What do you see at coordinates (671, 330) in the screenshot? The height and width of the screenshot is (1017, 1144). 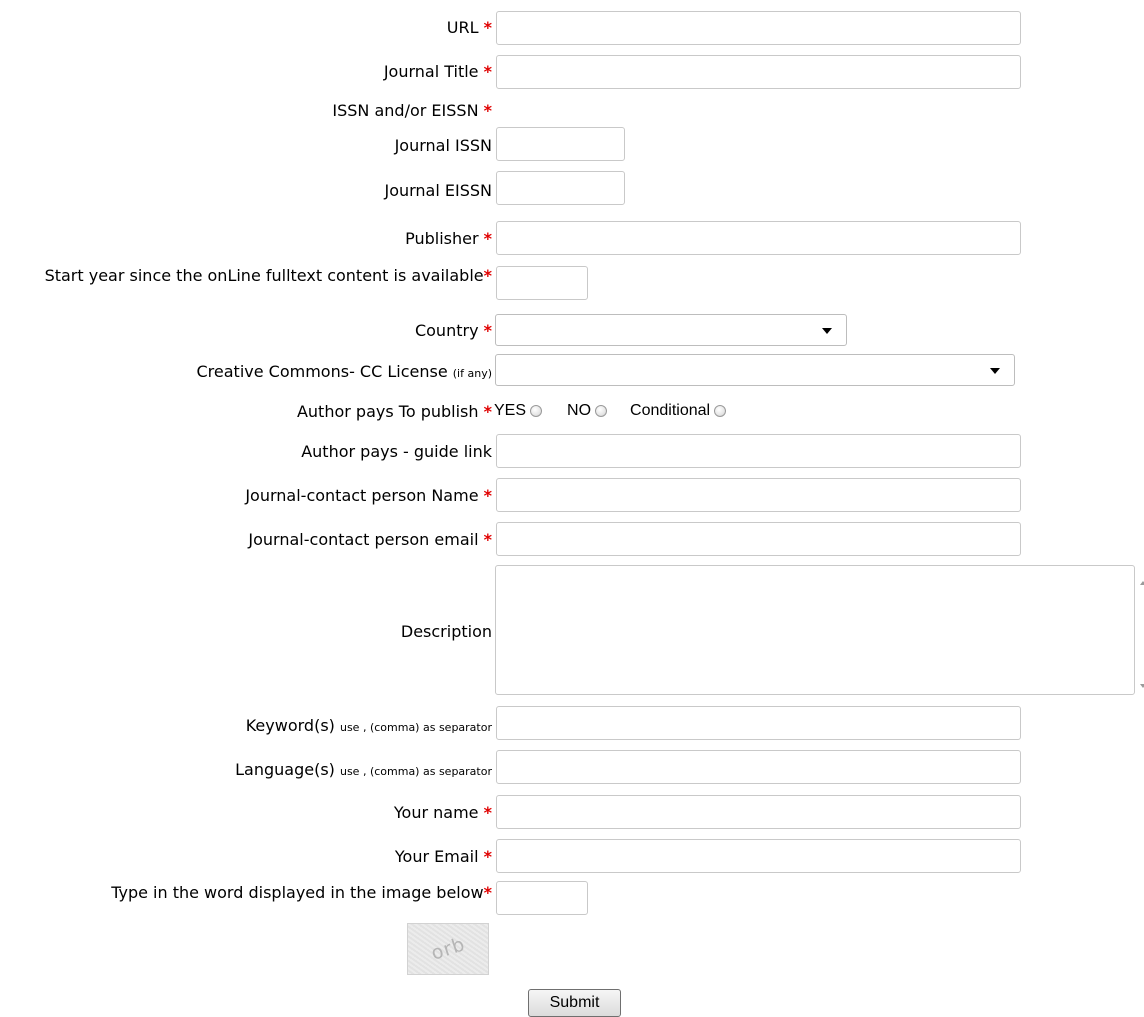 I see `country-select` at bounding box center [671, 330].